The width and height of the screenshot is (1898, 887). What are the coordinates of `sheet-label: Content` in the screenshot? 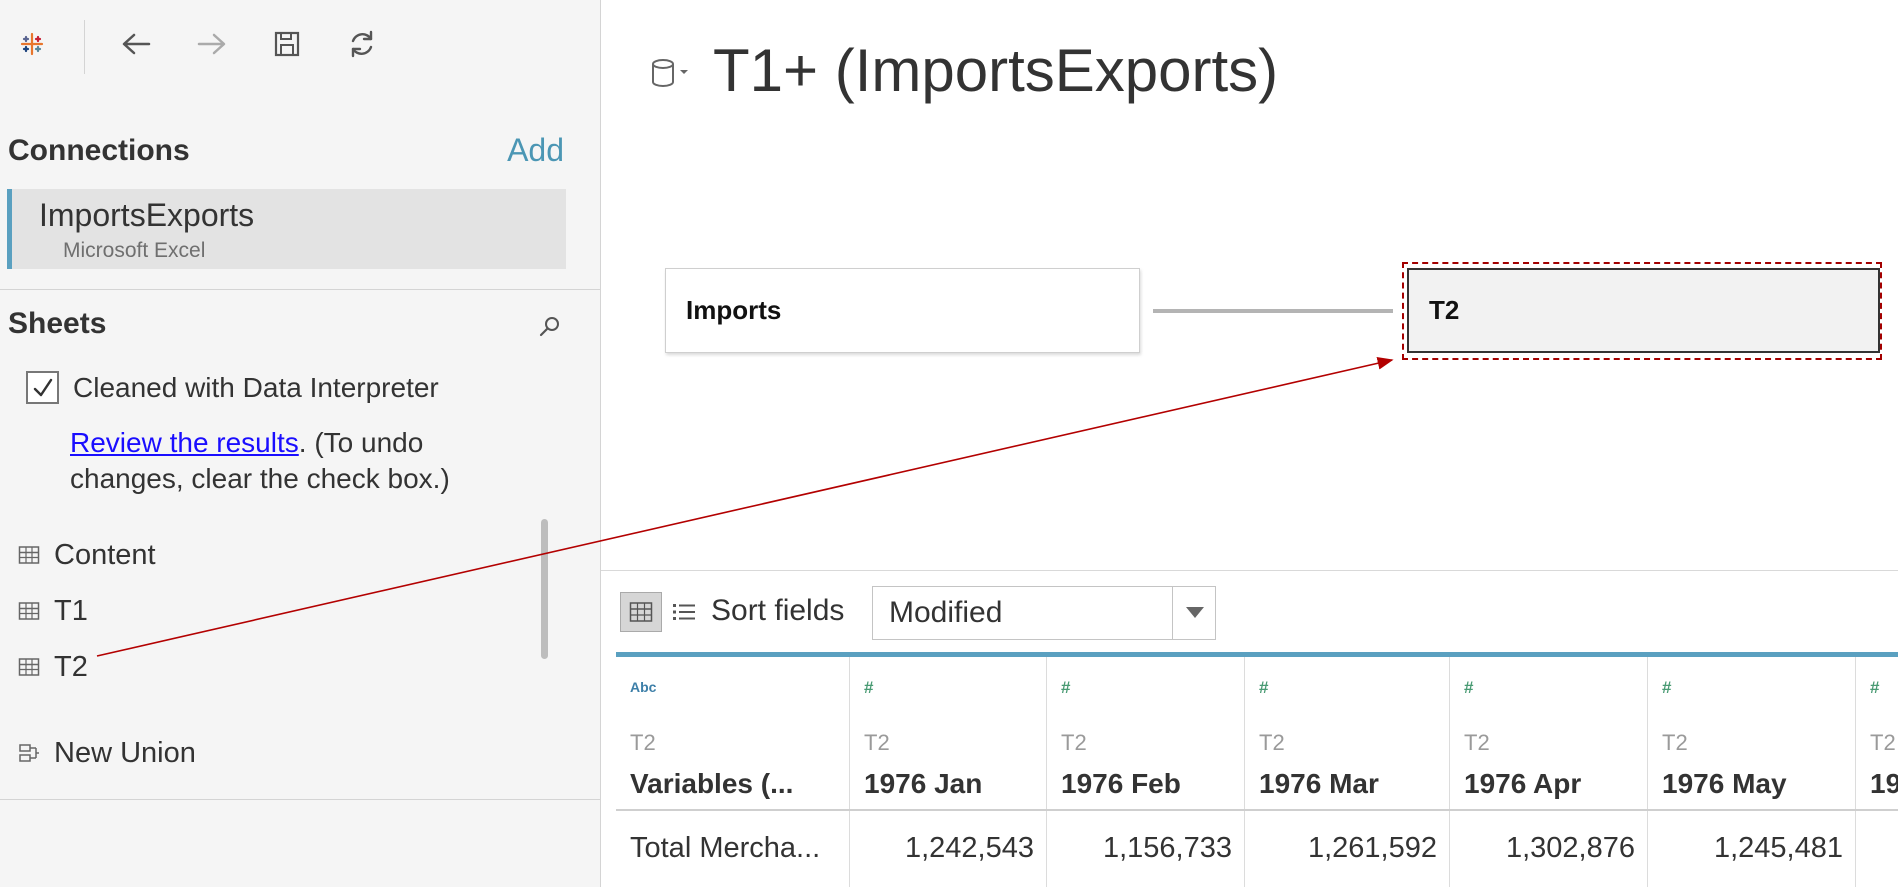 It's located at (105, 554).